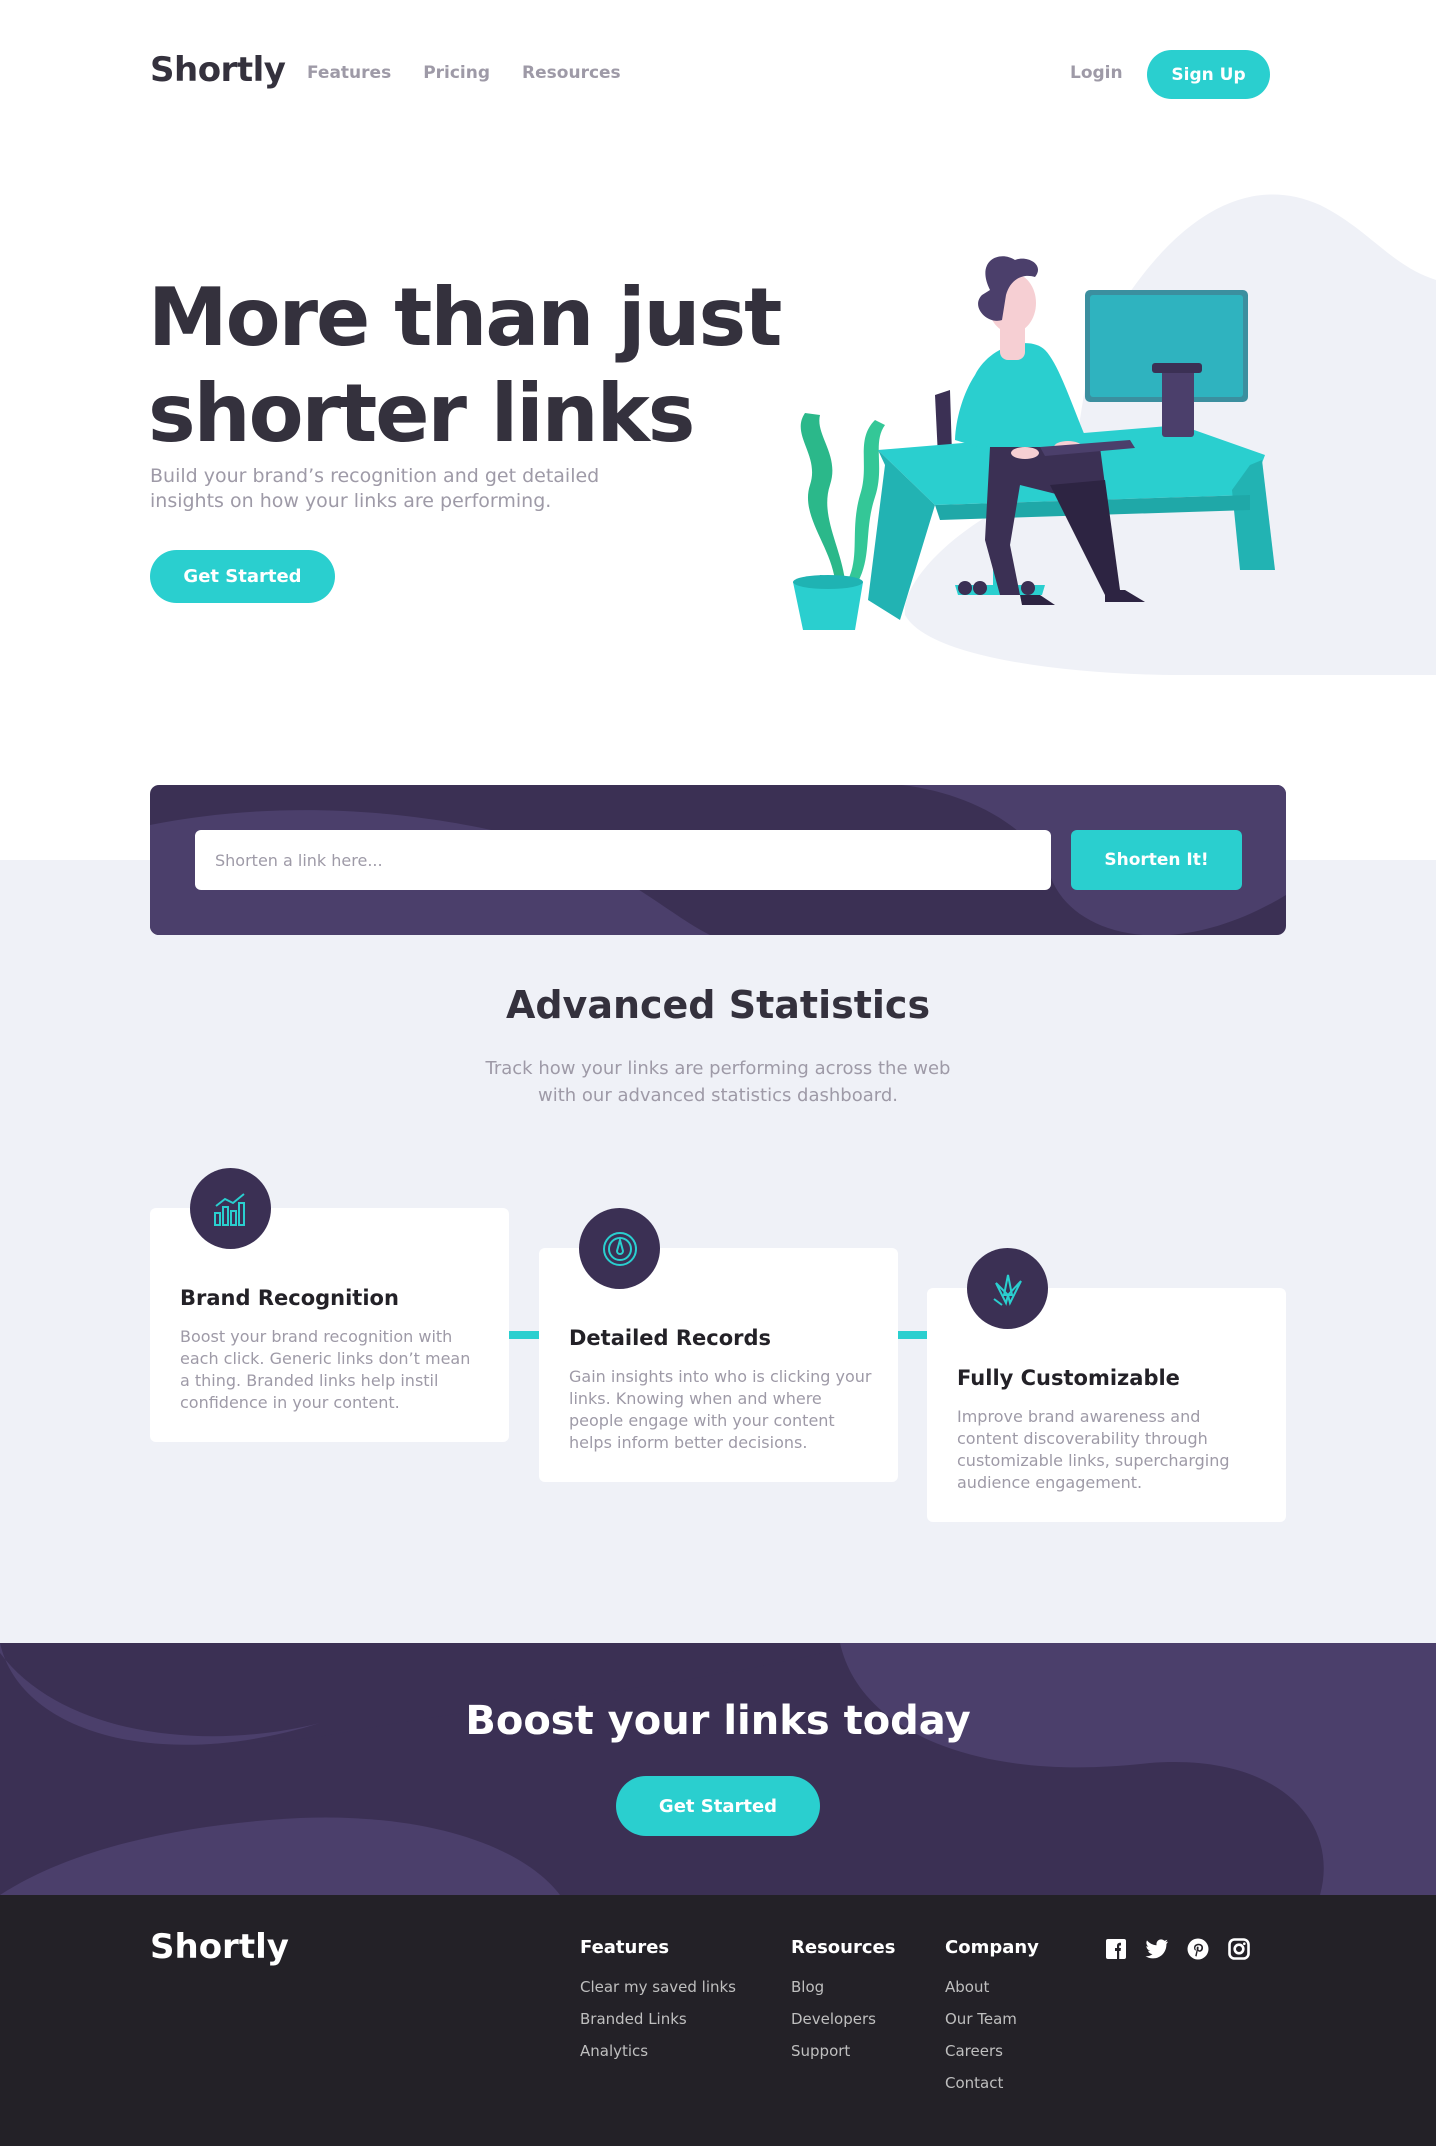 This screenshot has width=1436, height=2146. Describe the element at coordinates (1177, 1949) in the screenshot. I see `social-links` at that location.